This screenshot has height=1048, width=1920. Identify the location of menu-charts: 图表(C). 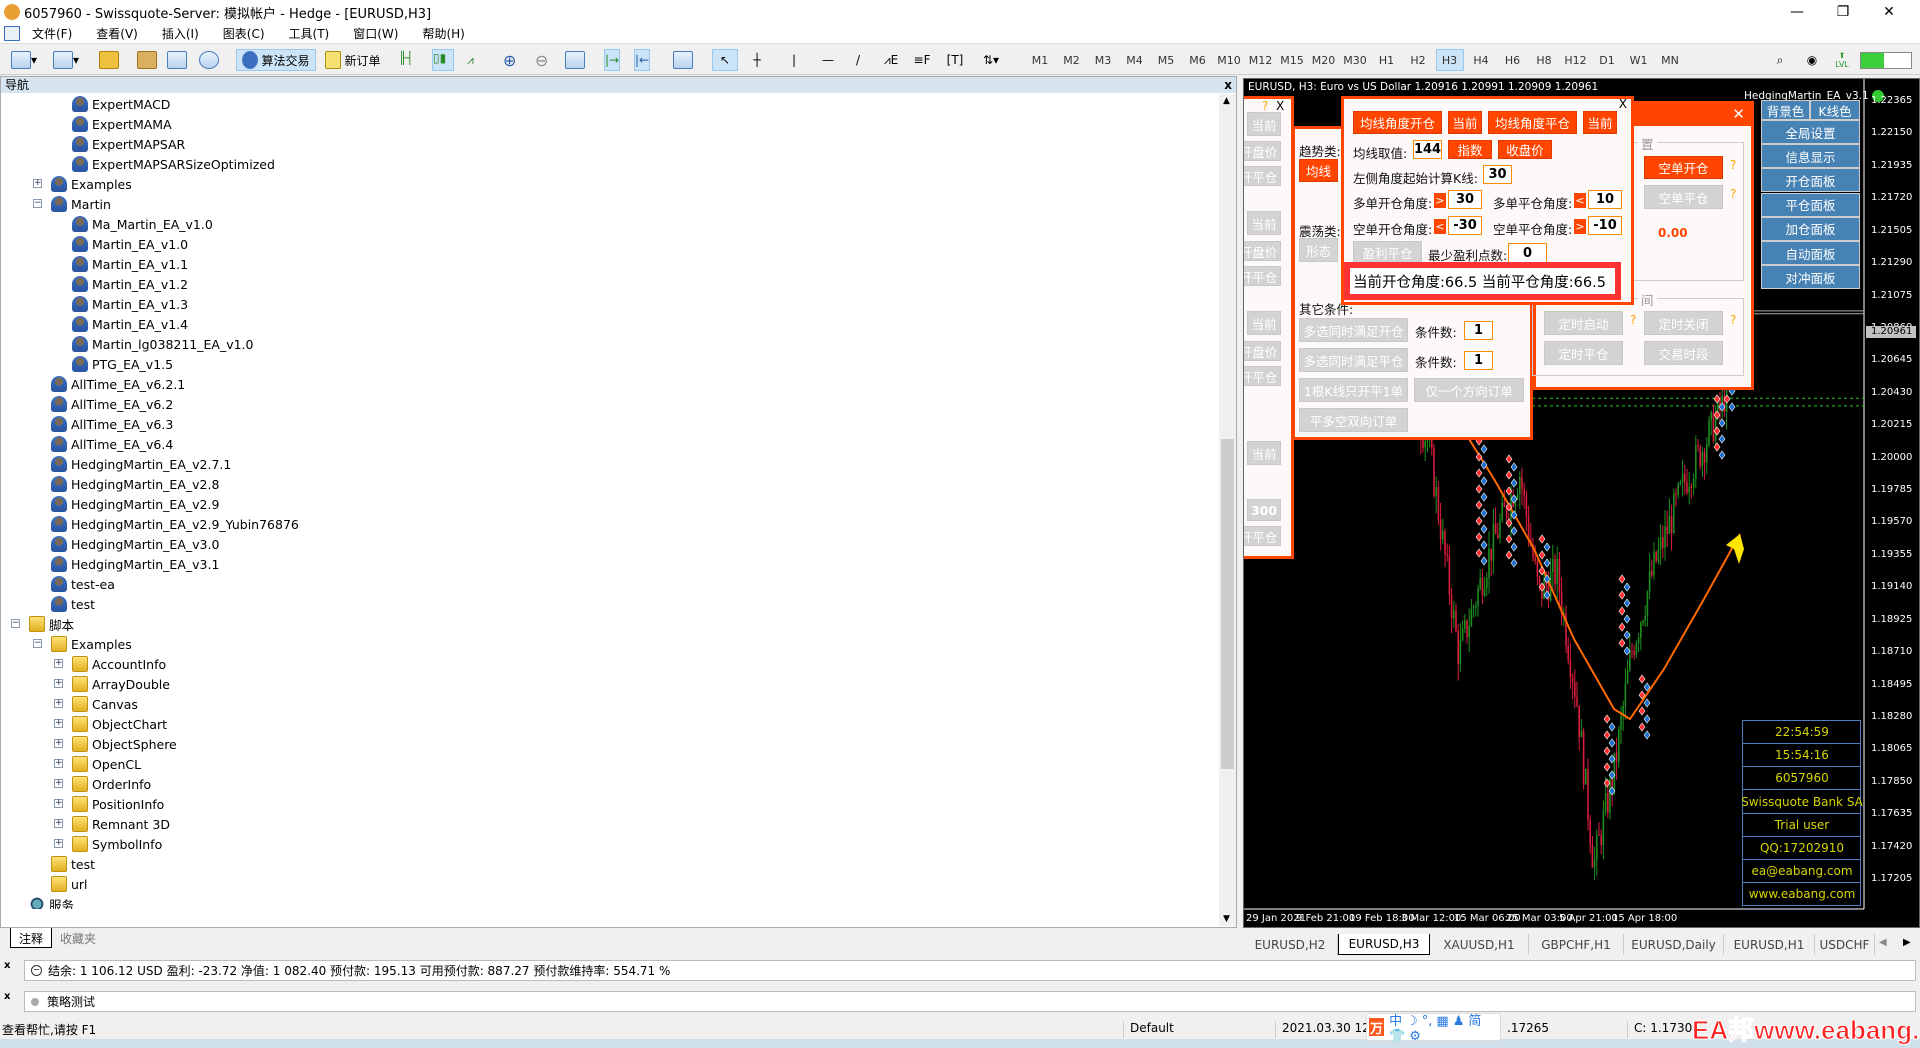
(244, 33).